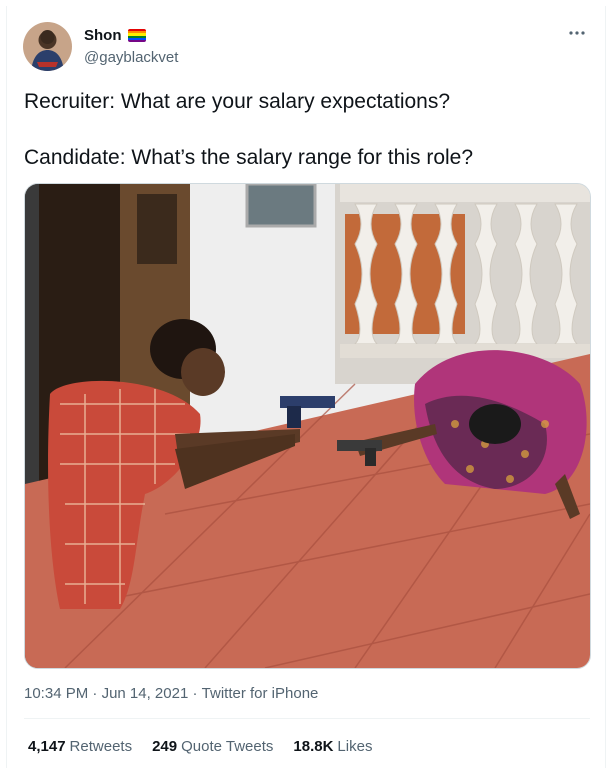 The height and width of the screenshot is (768, 615). What do you see at coordinates (56, 693) in the screenshot?
I see `tweet-time: 10:34 PM` at bounding box center [56, 693].